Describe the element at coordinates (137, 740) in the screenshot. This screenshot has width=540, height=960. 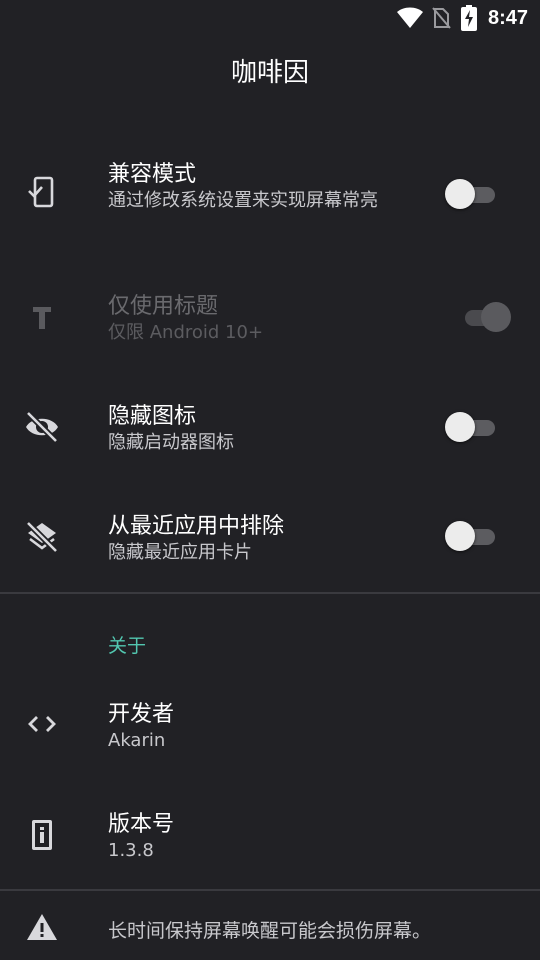
I see `developer-name: Akarin` at that location.